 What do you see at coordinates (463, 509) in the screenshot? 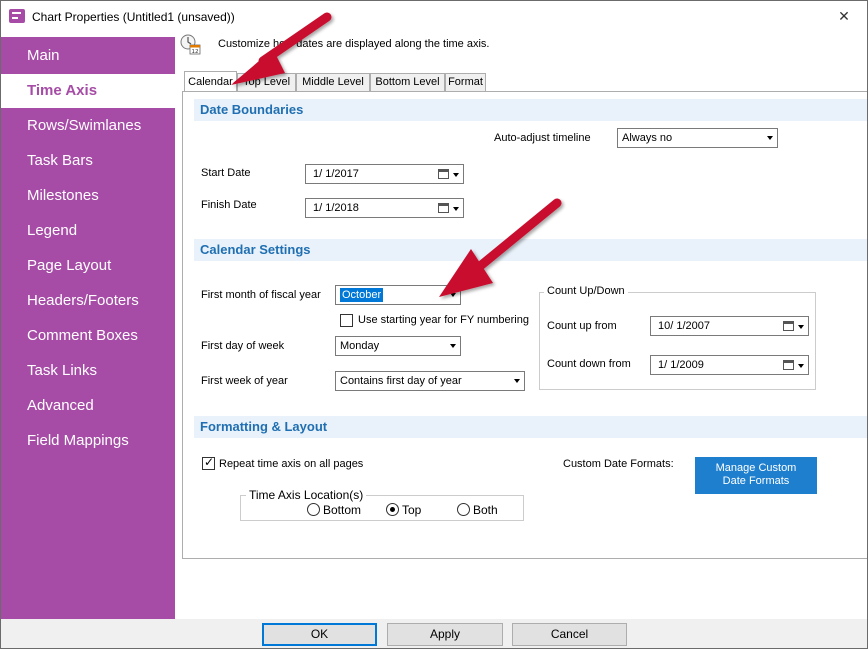
I see `location-both-radio` at bounding box center [463, 509].